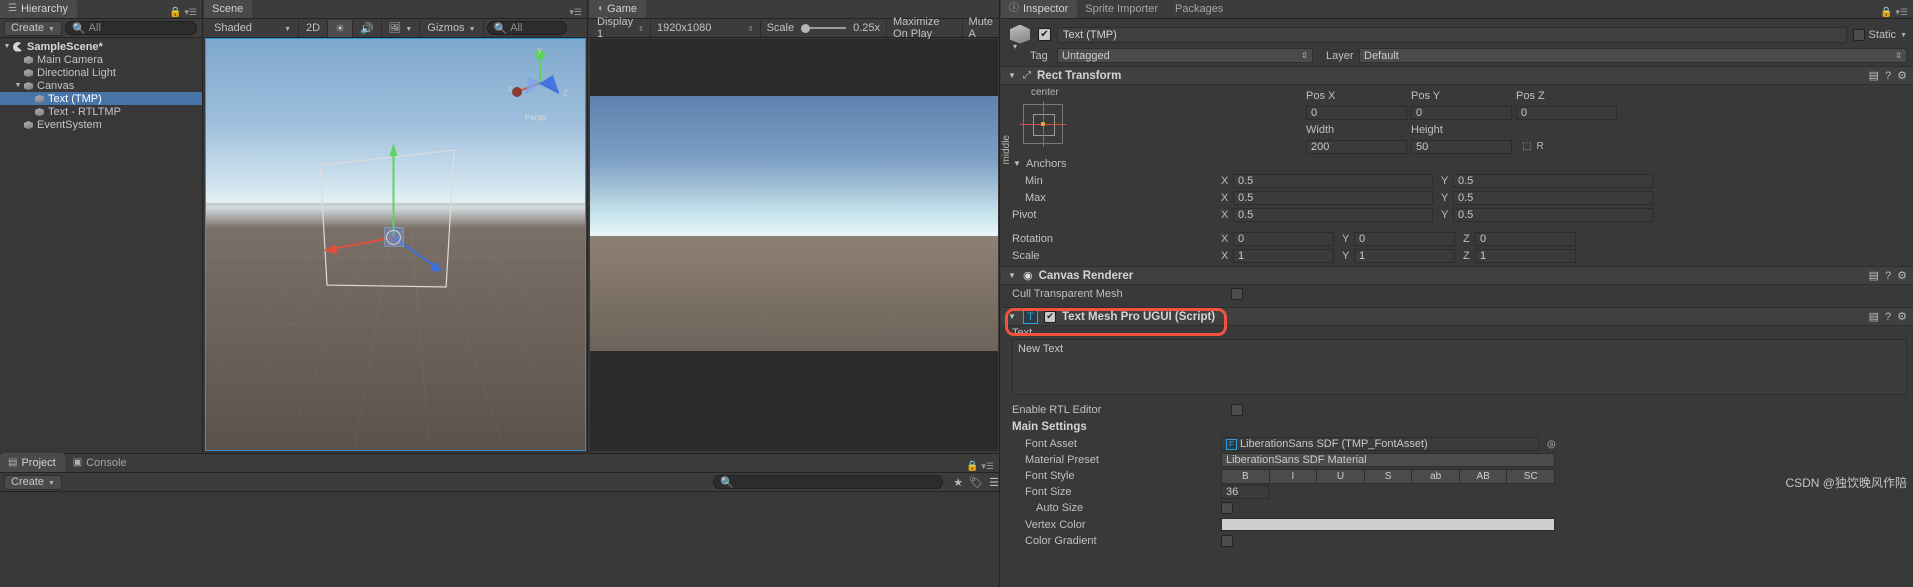 The height and width of the screenshot is (587, 1913). What do you see at coordinates (1333, 214) in the screenshot?
I see `pivot-x-input: 0.5` at bounding box center [1333, 214].